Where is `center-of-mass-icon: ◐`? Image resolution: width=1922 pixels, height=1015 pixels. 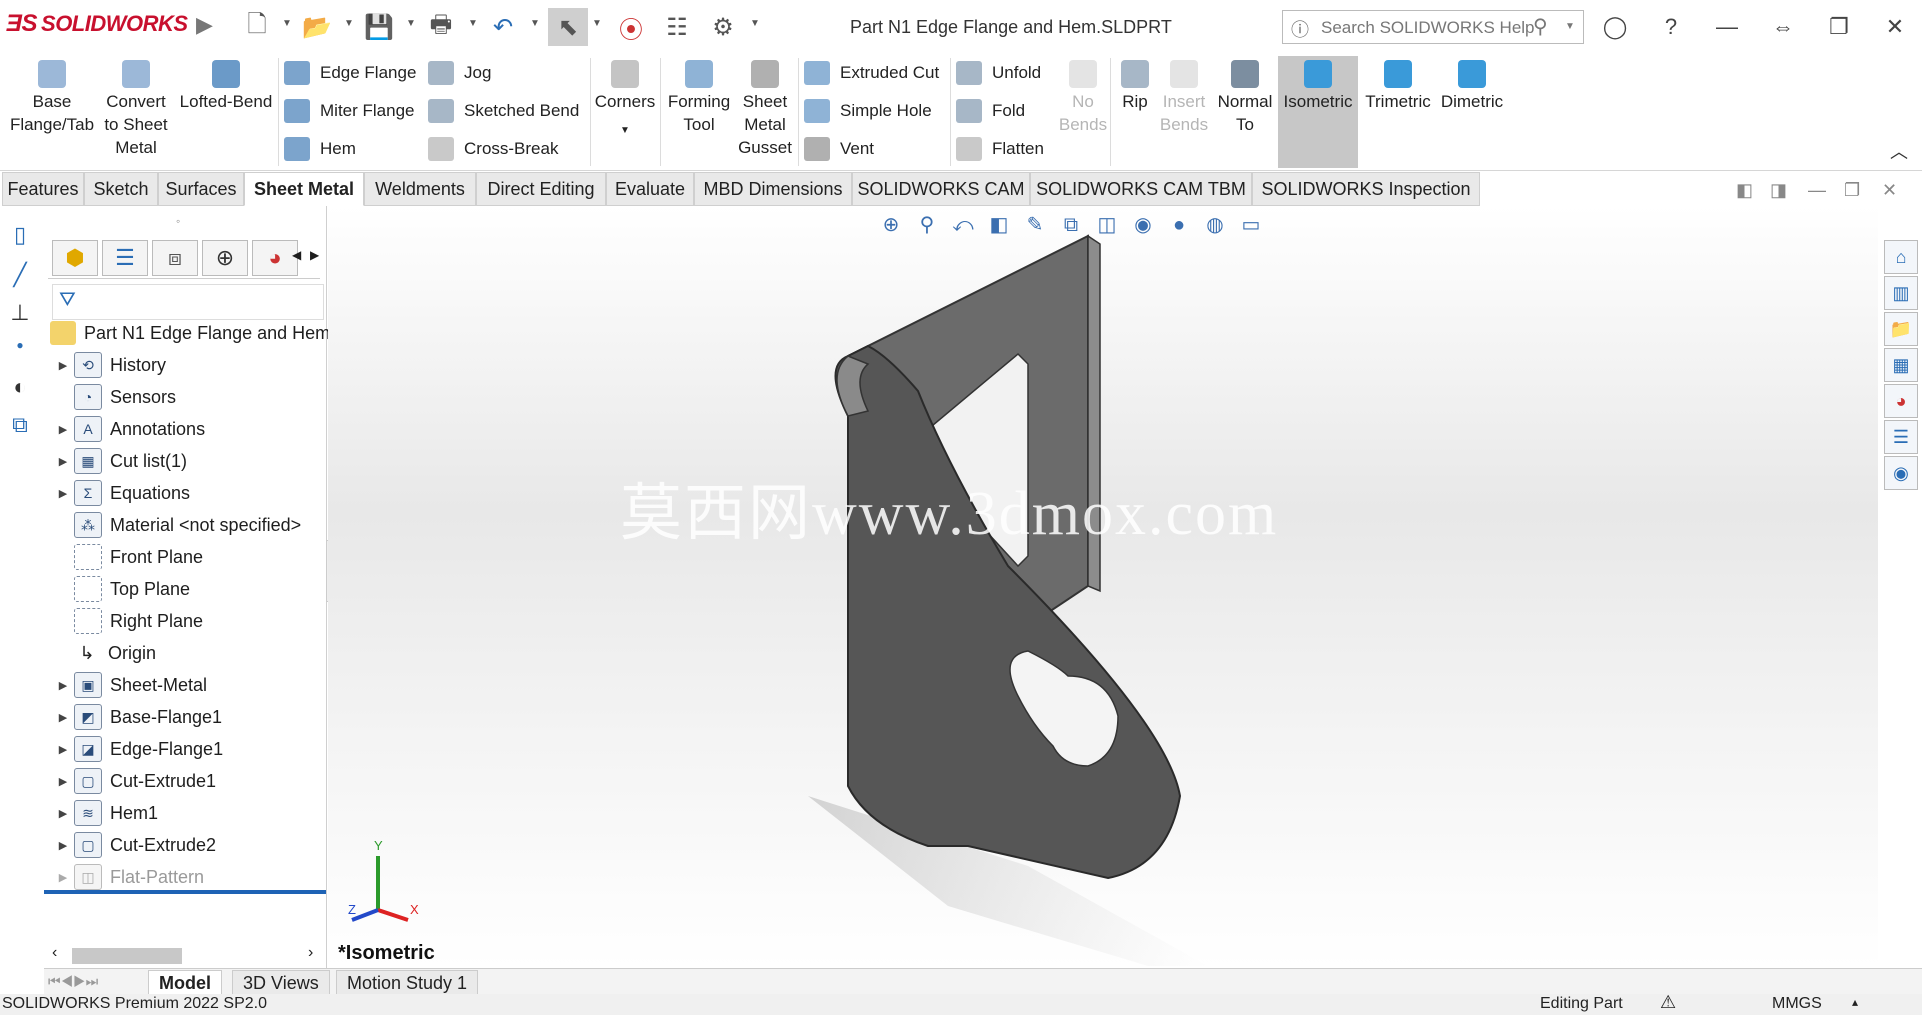
center-of-mass-icon: ◐ is located at coordinates (20, 388).